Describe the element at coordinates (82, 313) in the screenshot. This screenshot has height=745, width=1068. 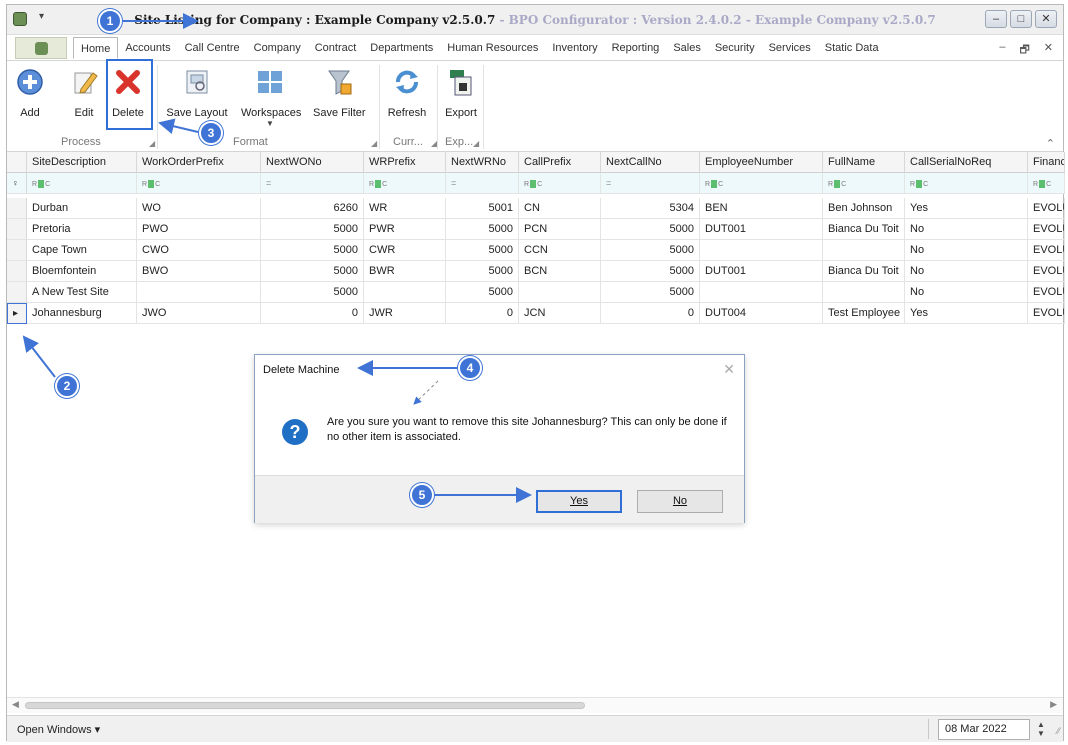
I see `cell-site-description: Johannesburg` at that location.